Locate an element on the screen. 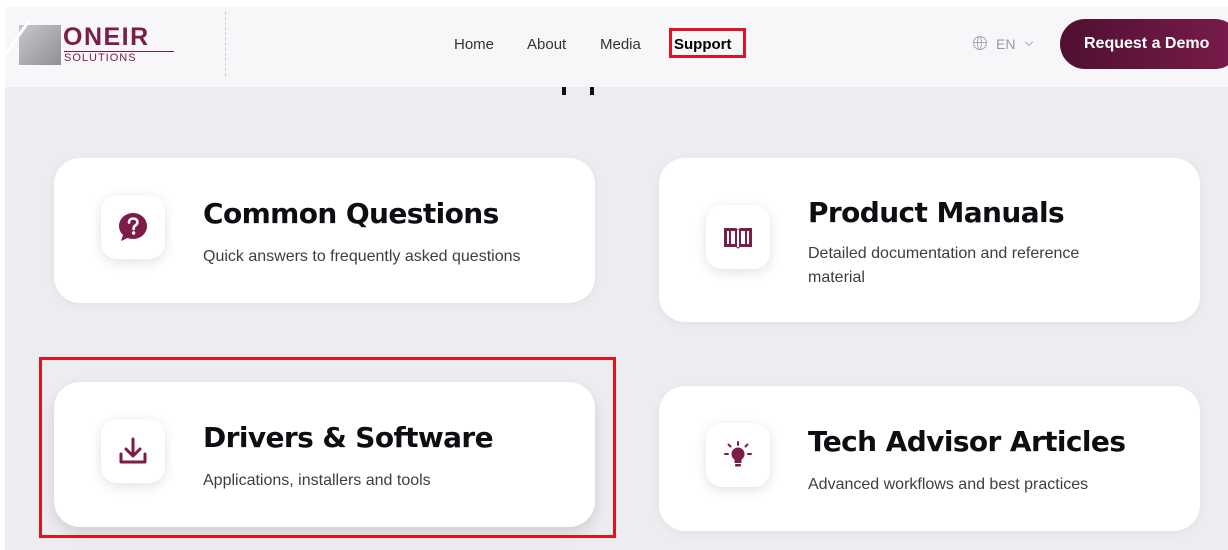 Image resolution: width=1228 pixels, height=550 pixels. card-description: Advanced workflows and best practices is located at coordinates (948, 484).